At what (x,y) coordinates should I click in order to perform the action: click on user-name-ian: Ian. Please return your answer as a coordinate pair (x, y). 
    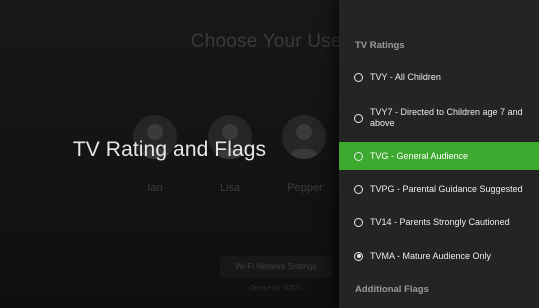
    Looking at the image, I should click on (155, 188).